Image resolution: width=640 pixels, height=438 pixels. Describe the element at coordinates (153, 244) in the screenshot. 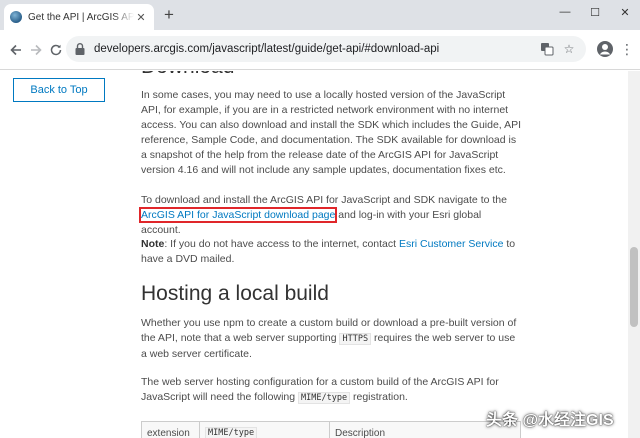

I see `note-label: Note` at that location.